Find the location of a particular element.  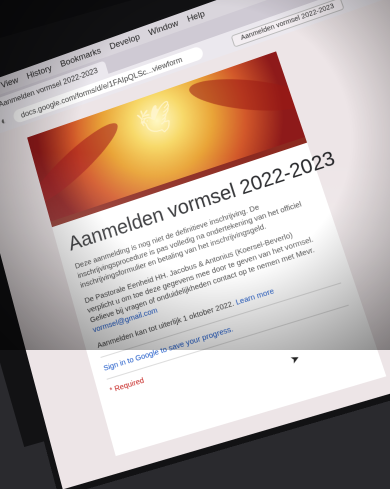

dove-icon: 🕊 is located at coordinates (156, 120).